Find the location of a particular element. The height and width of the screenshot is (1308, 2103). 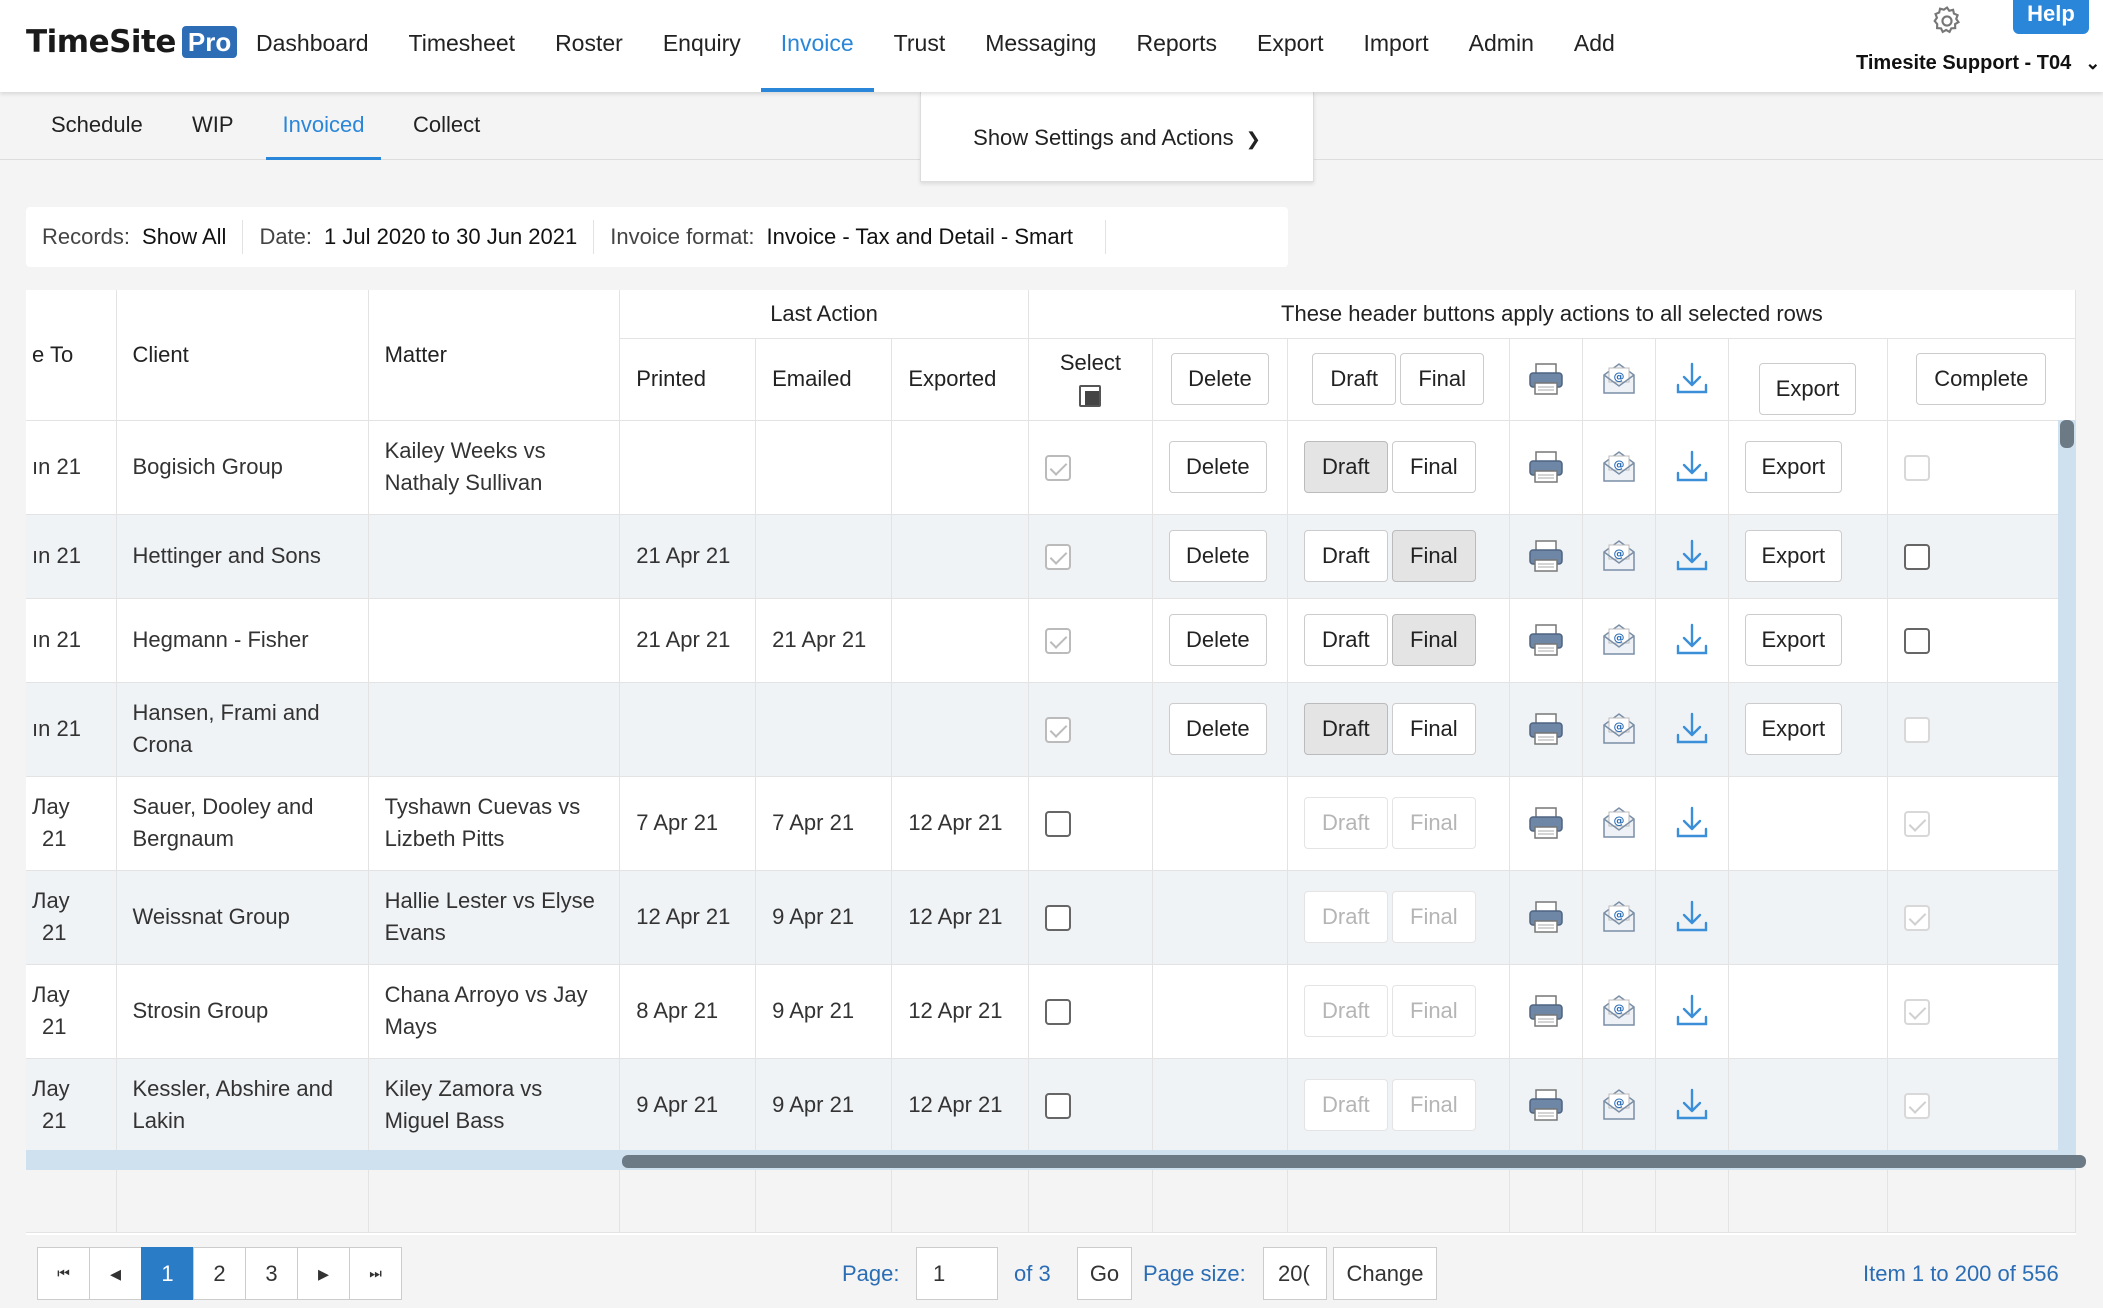

nav-export: Export is located at coordinates (1290, 46).